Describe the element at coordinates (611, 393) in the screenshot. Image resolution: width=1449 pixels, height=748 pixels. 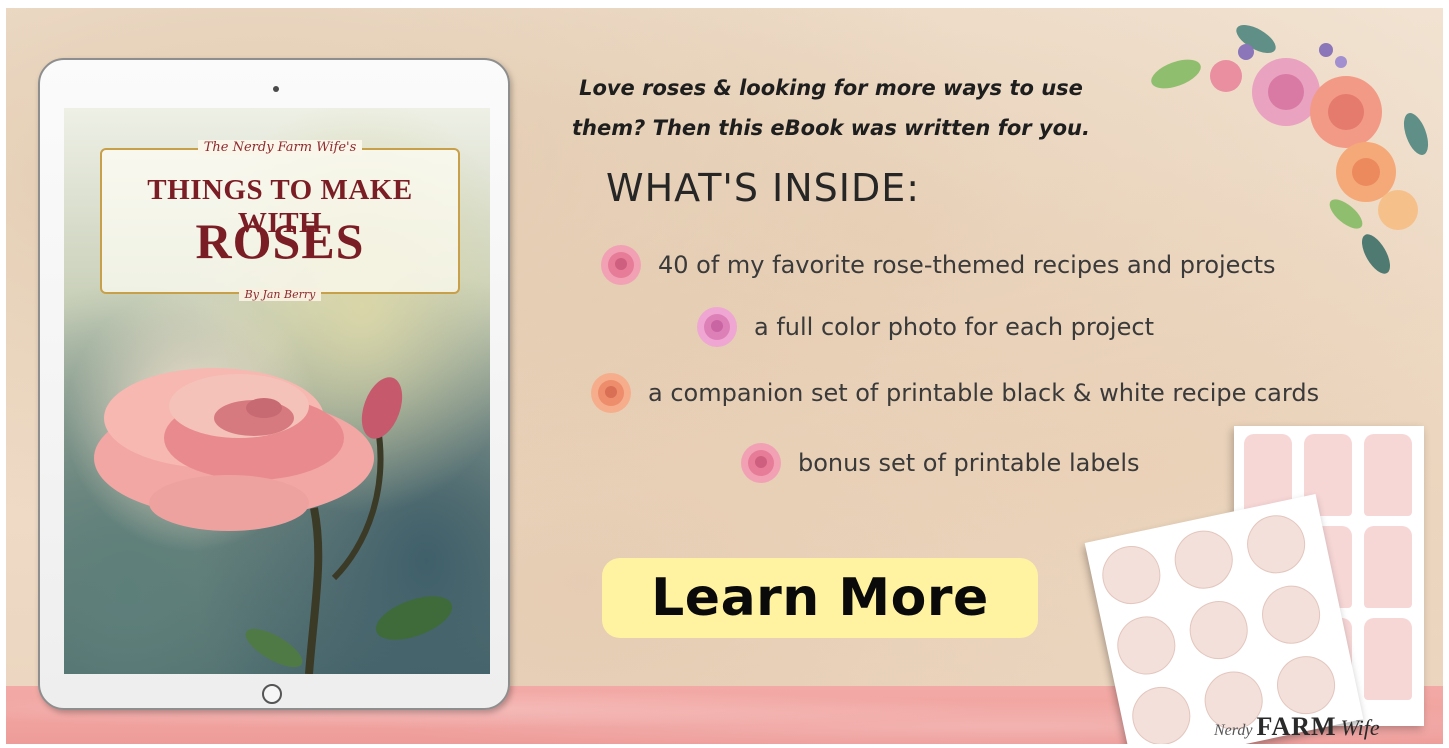
I see `peach-rose-icon` at that location.